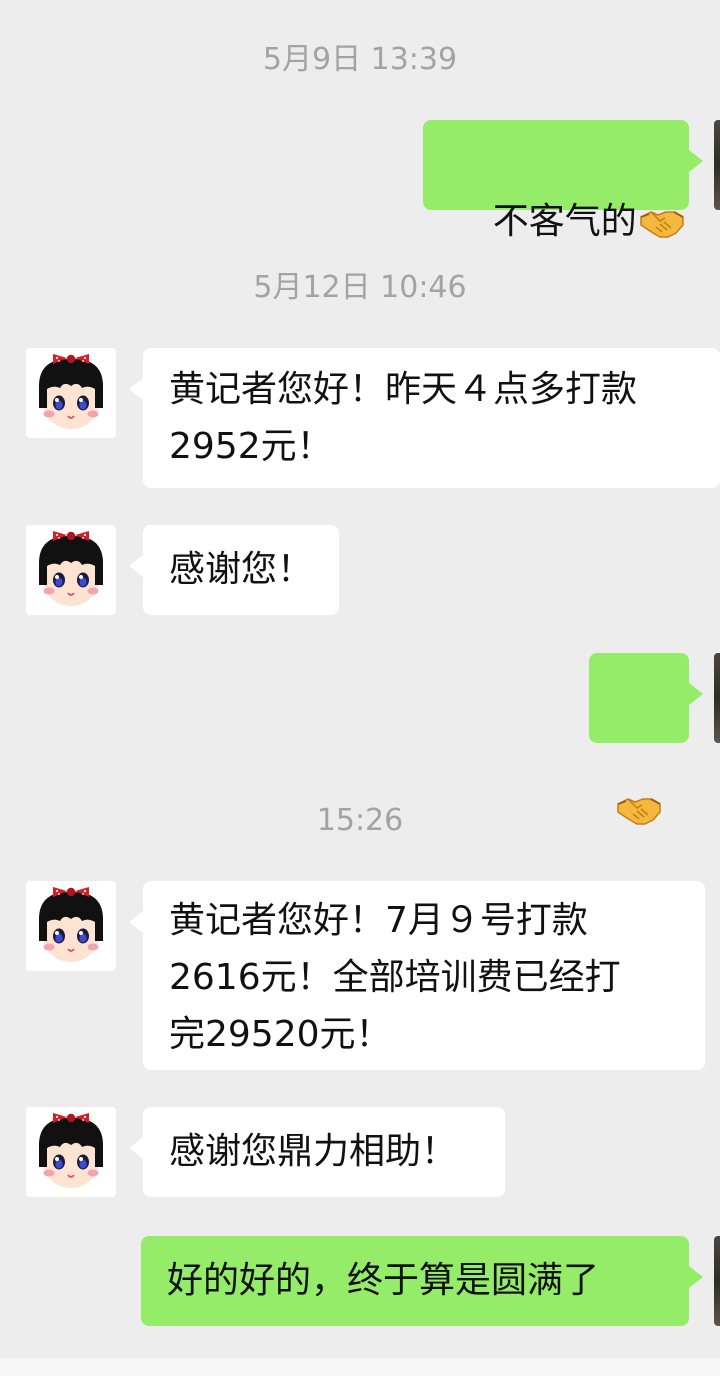 Image resolution: width=720 pixels, height=1376 pixels. Describe the element at coordinates (360, 287) in the screenshot. I see `timestamp: 5月12日 10:46` at that location.